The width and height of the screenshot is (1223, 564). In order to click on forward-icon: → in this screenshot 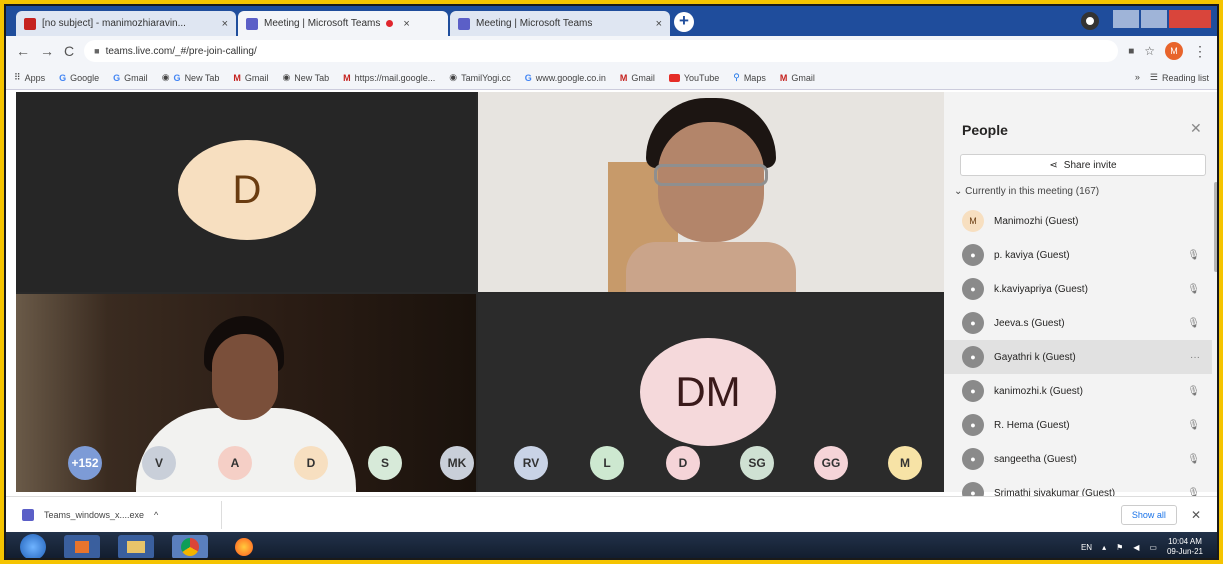, I will do `click(47, 51)`.